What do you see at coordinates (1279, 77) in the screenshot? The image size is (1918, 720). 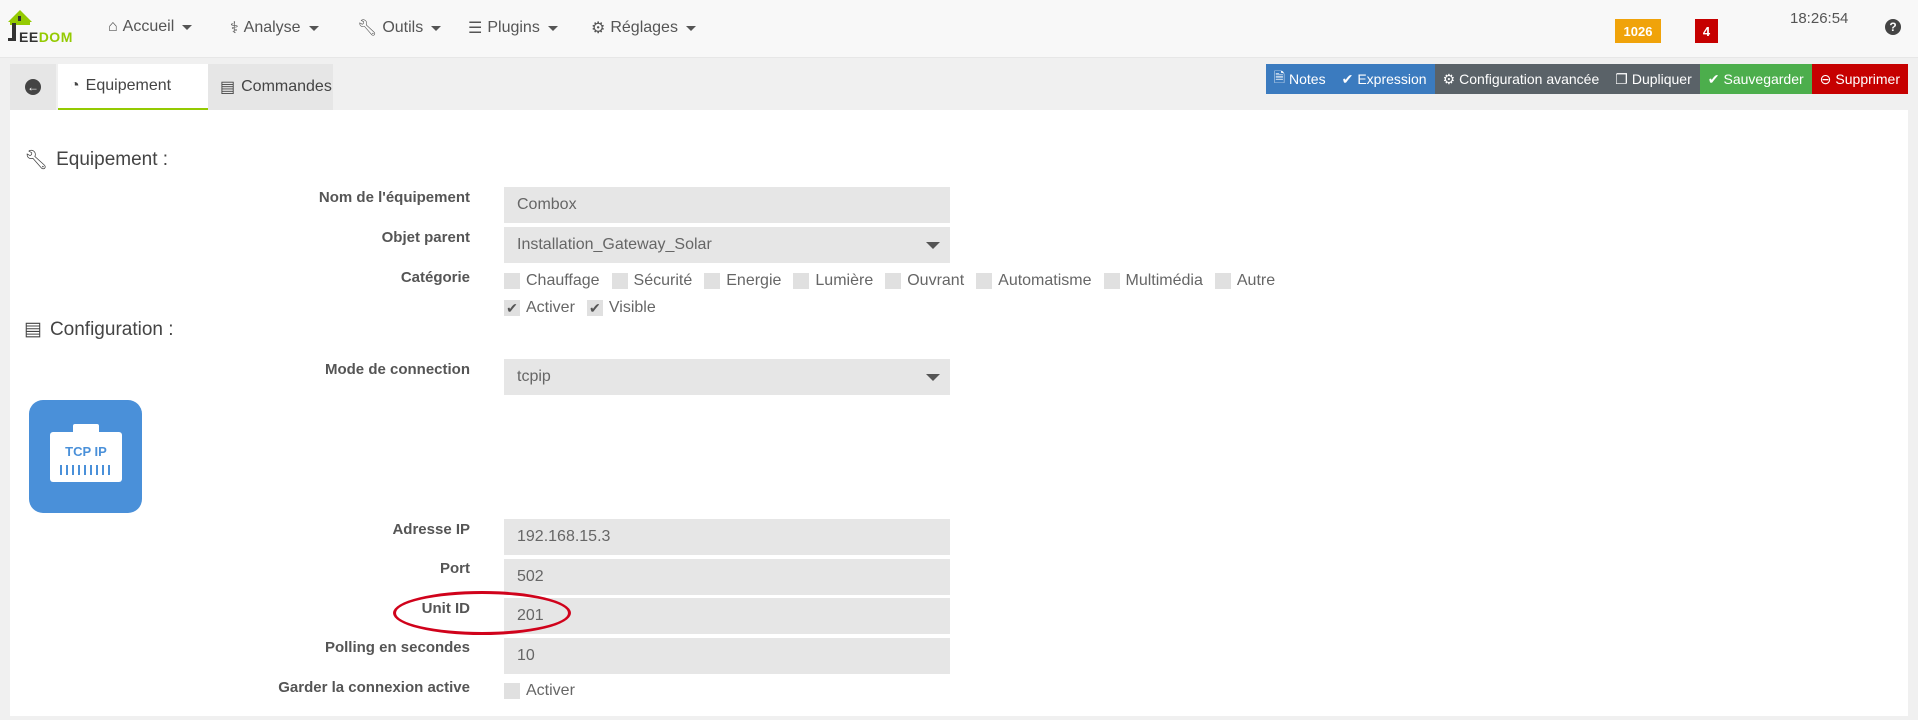 I see `file-icon: 🗎` at bounding box center [1279, 77].